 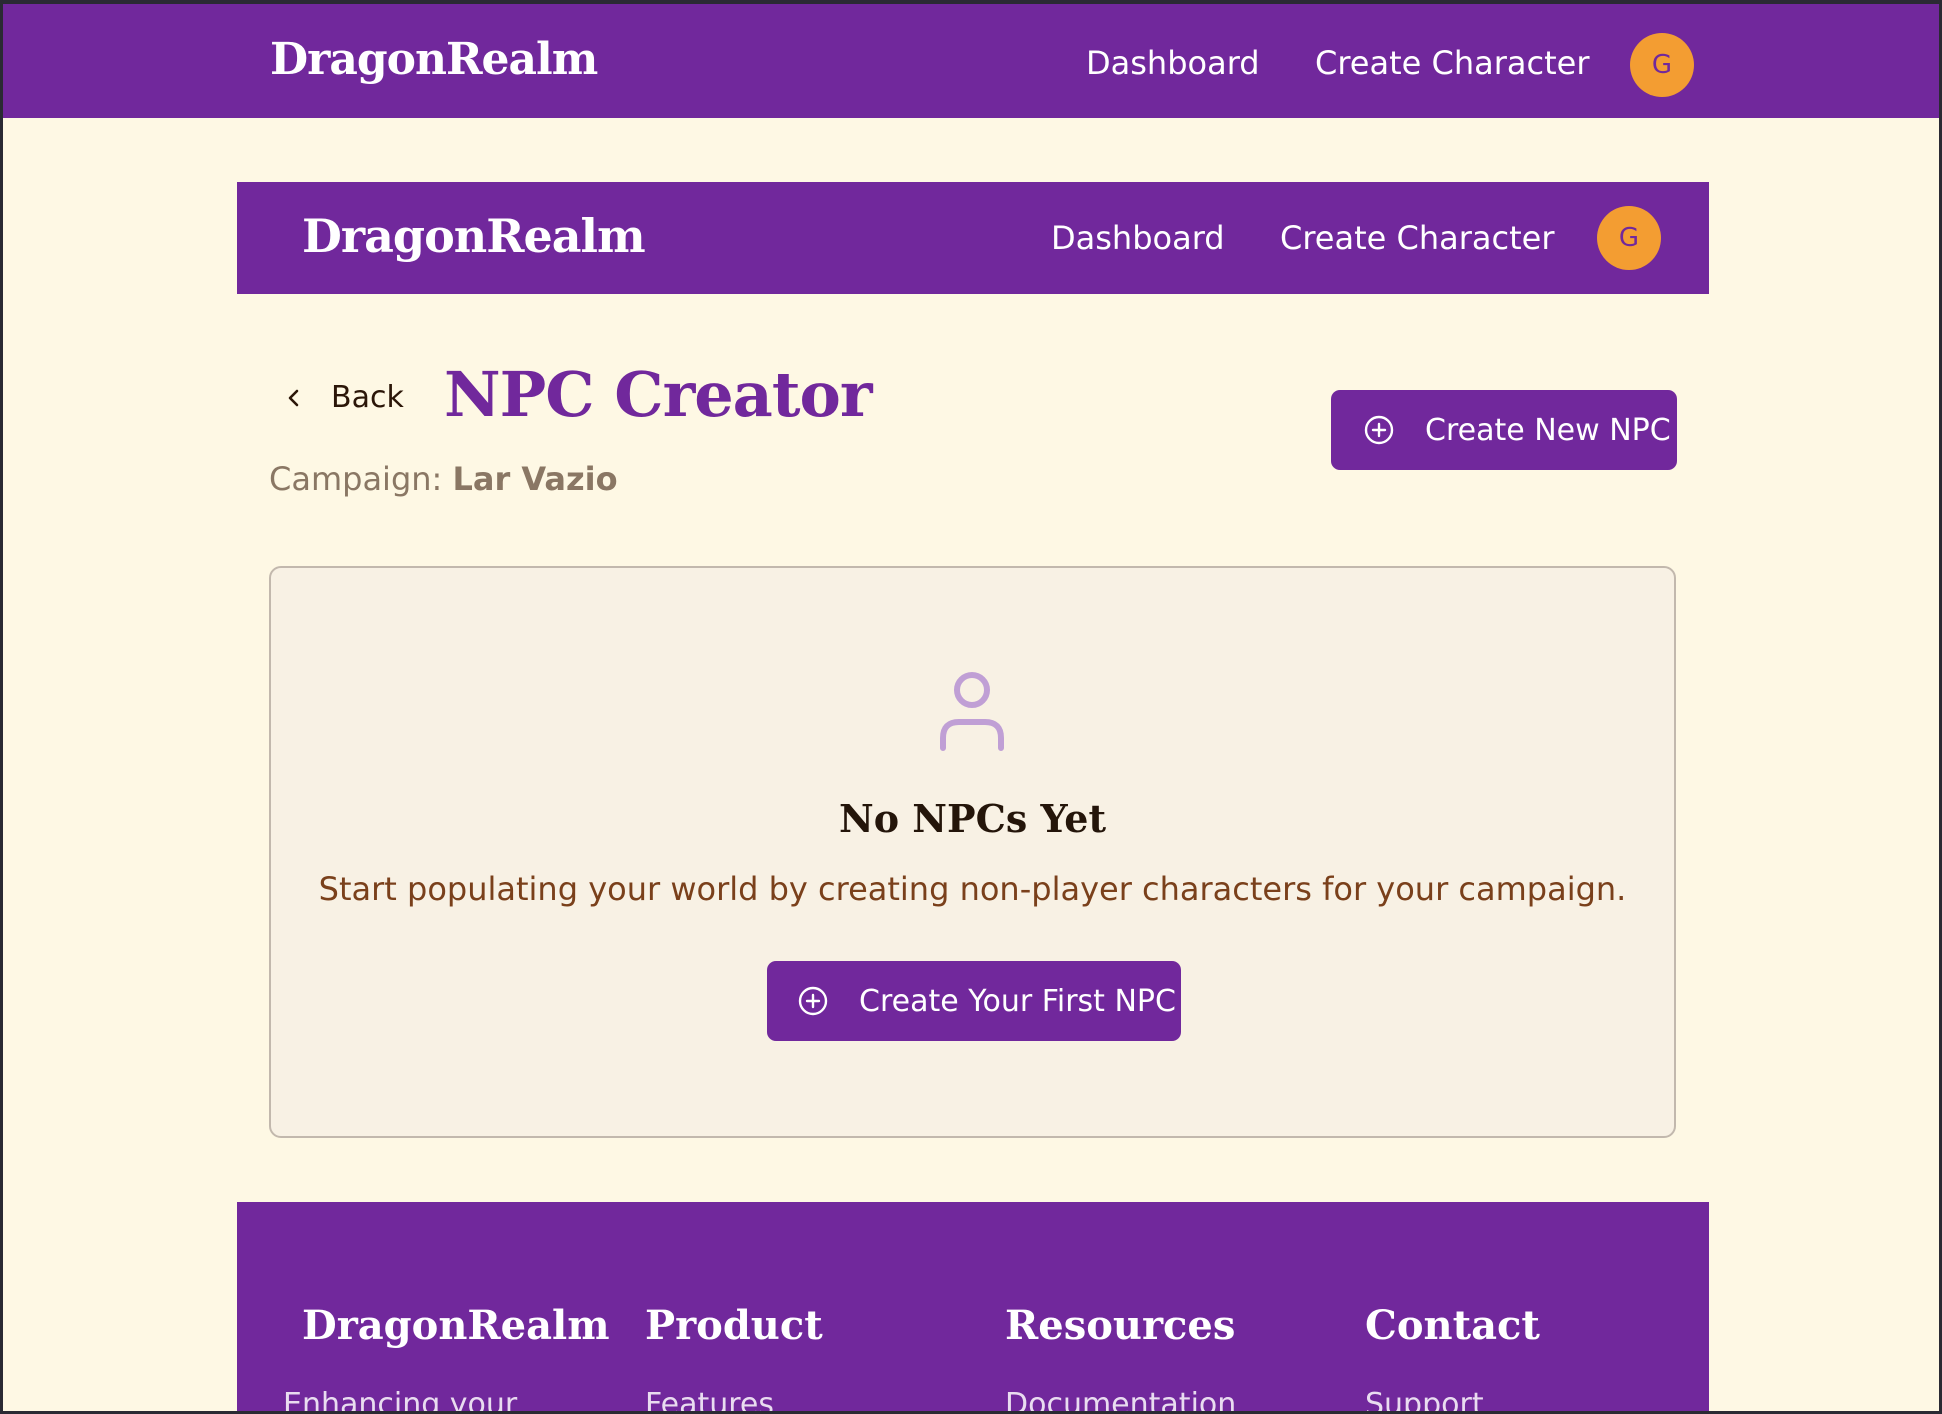 I want to click on footer-tagline: Enhancing your, so click(x=400, y=1399).